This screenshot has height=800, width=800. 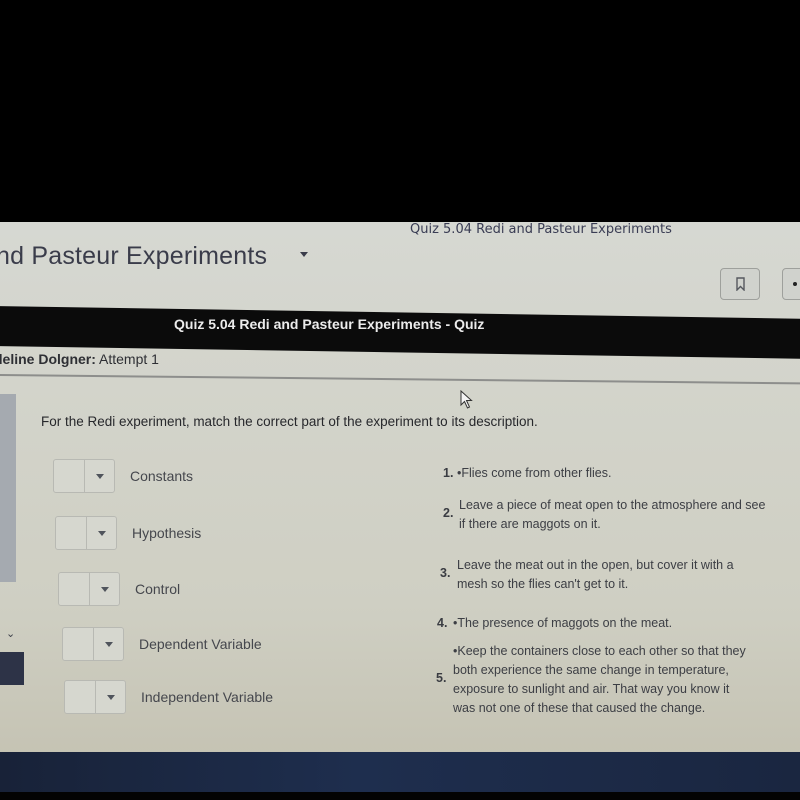 What do you see at coordinates (8, 488) in the screenshot?
I see `question-nav-panel` at bounding box center [8, 488].